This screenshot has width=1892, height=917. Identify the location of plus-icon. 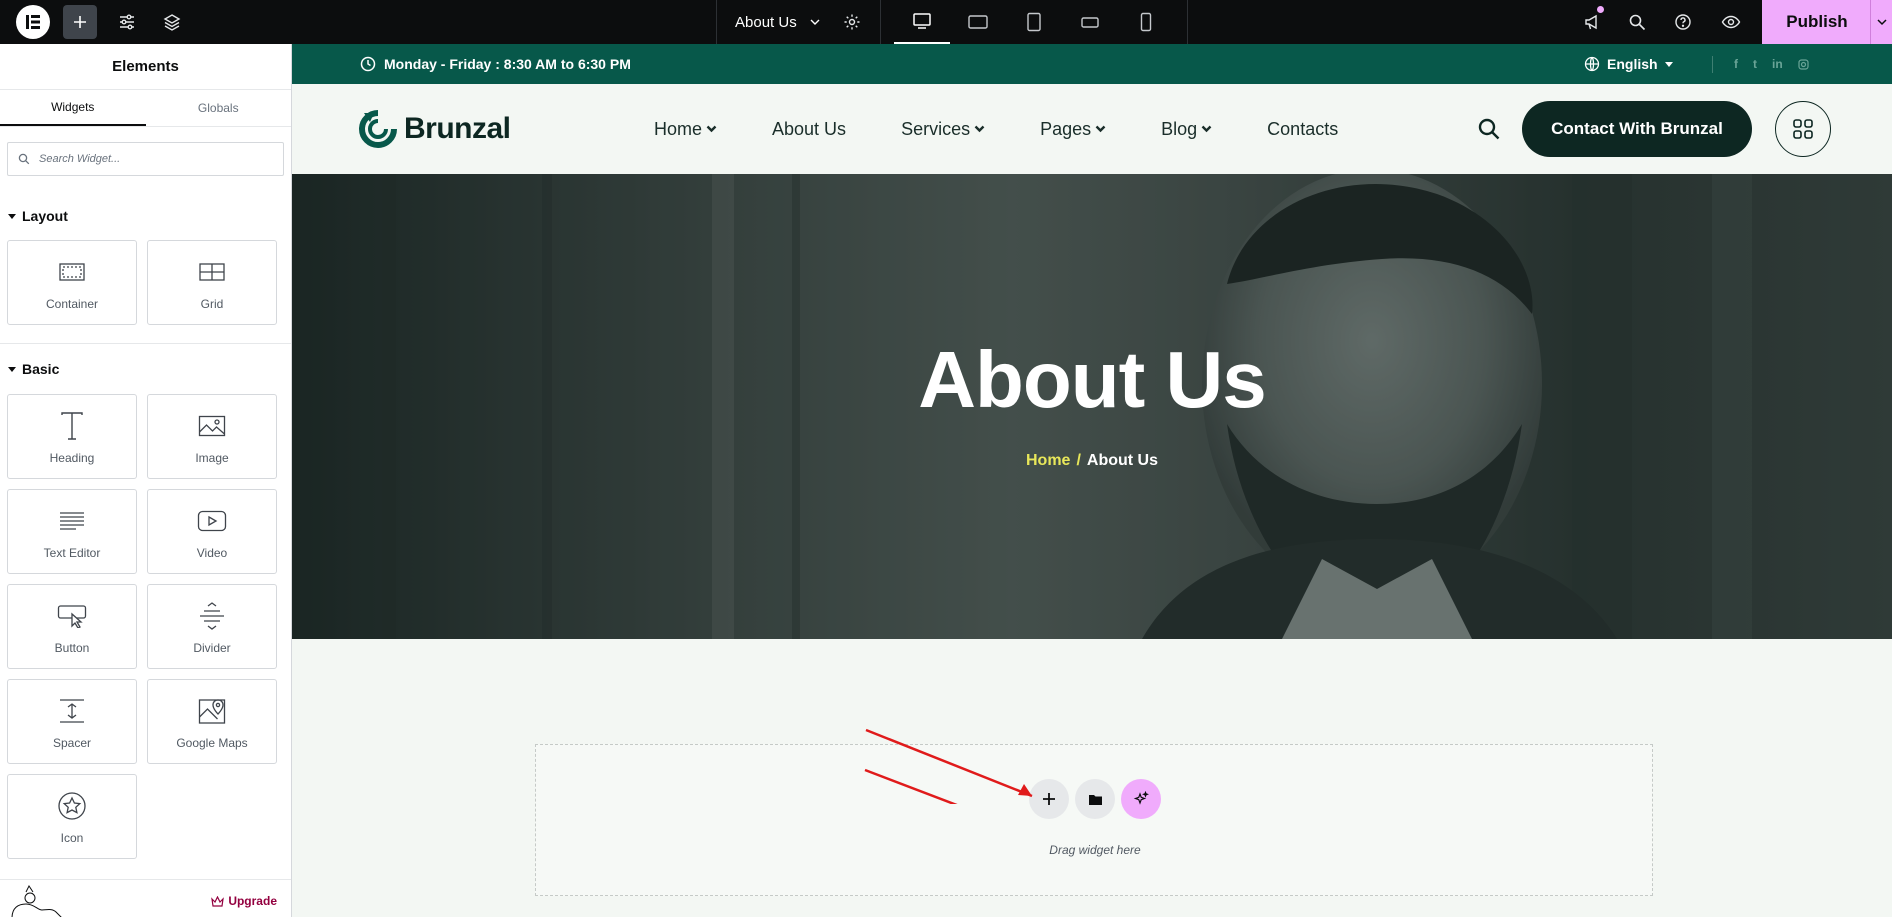
(80, 22).